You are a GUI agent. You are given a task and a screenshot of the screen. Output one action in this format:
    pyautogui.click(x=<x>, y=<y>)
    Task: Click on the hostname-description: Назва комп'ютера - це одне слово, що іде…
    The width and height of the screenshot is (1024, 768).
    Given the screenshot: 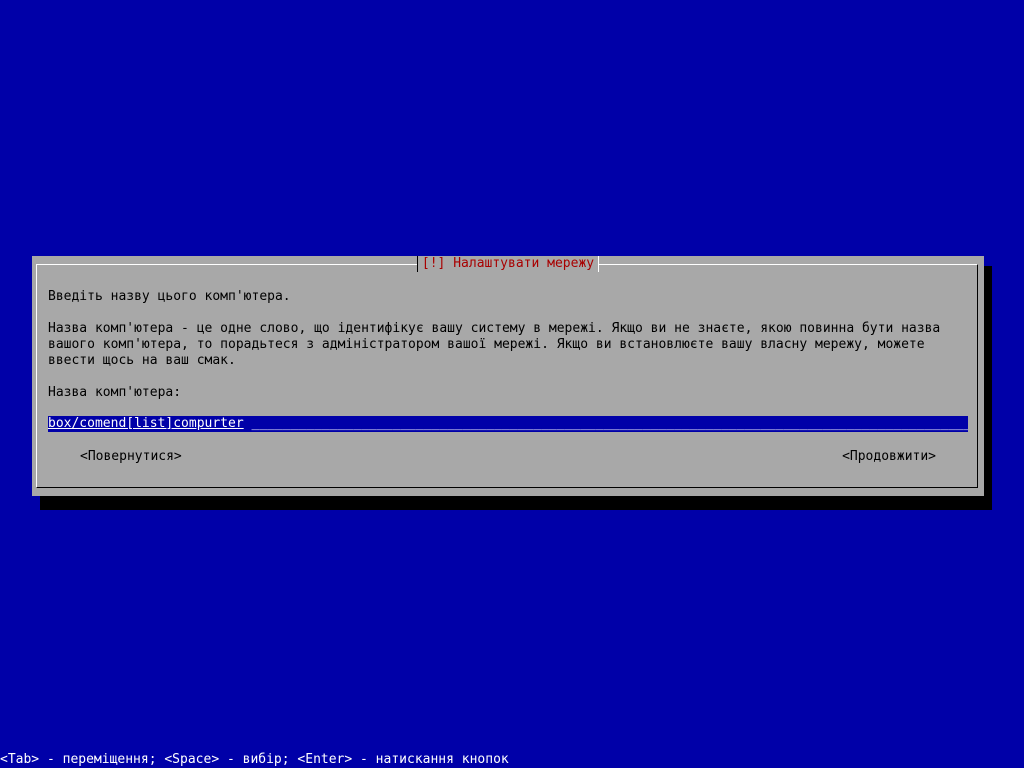 What is the action you would take?
    pyautogui.click(x=494, y=344)
    